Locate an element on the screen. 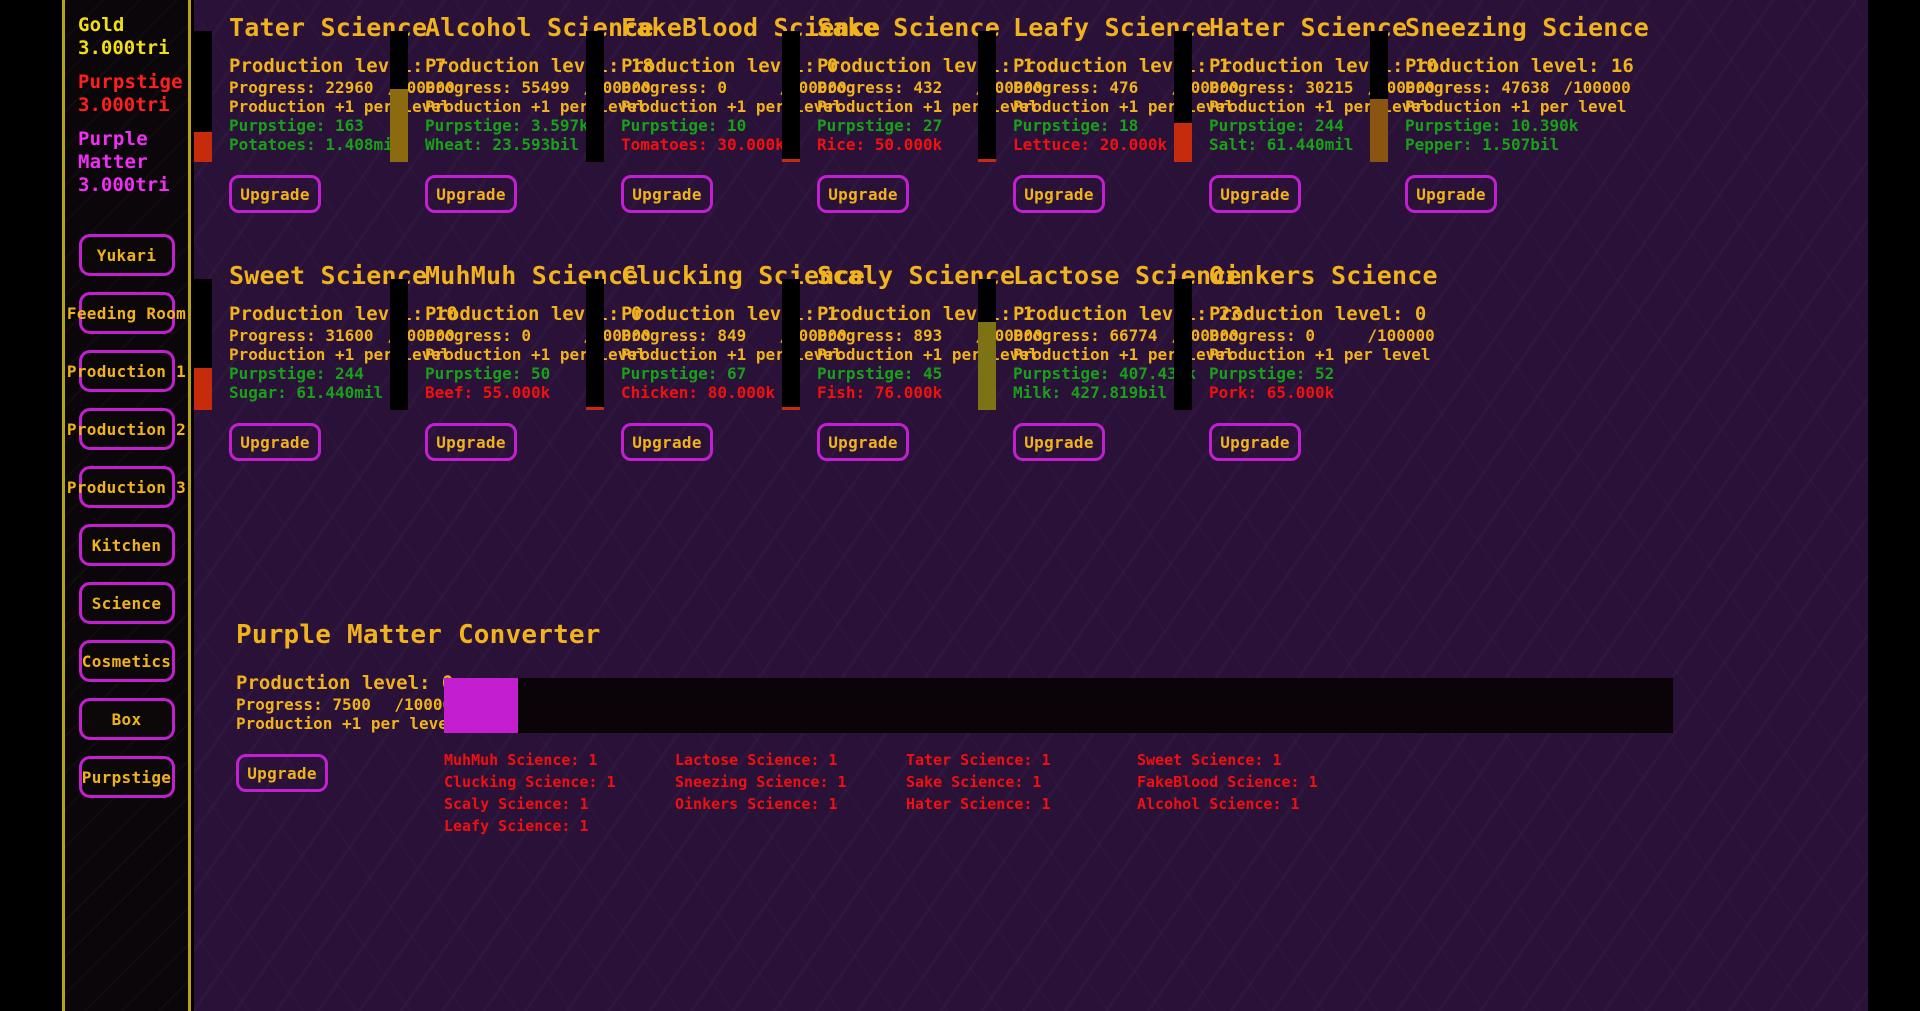 This screenshot has width=1920, height=1011. science-progress: Progress: 0/100000 is located at coordinates (1322, 335).